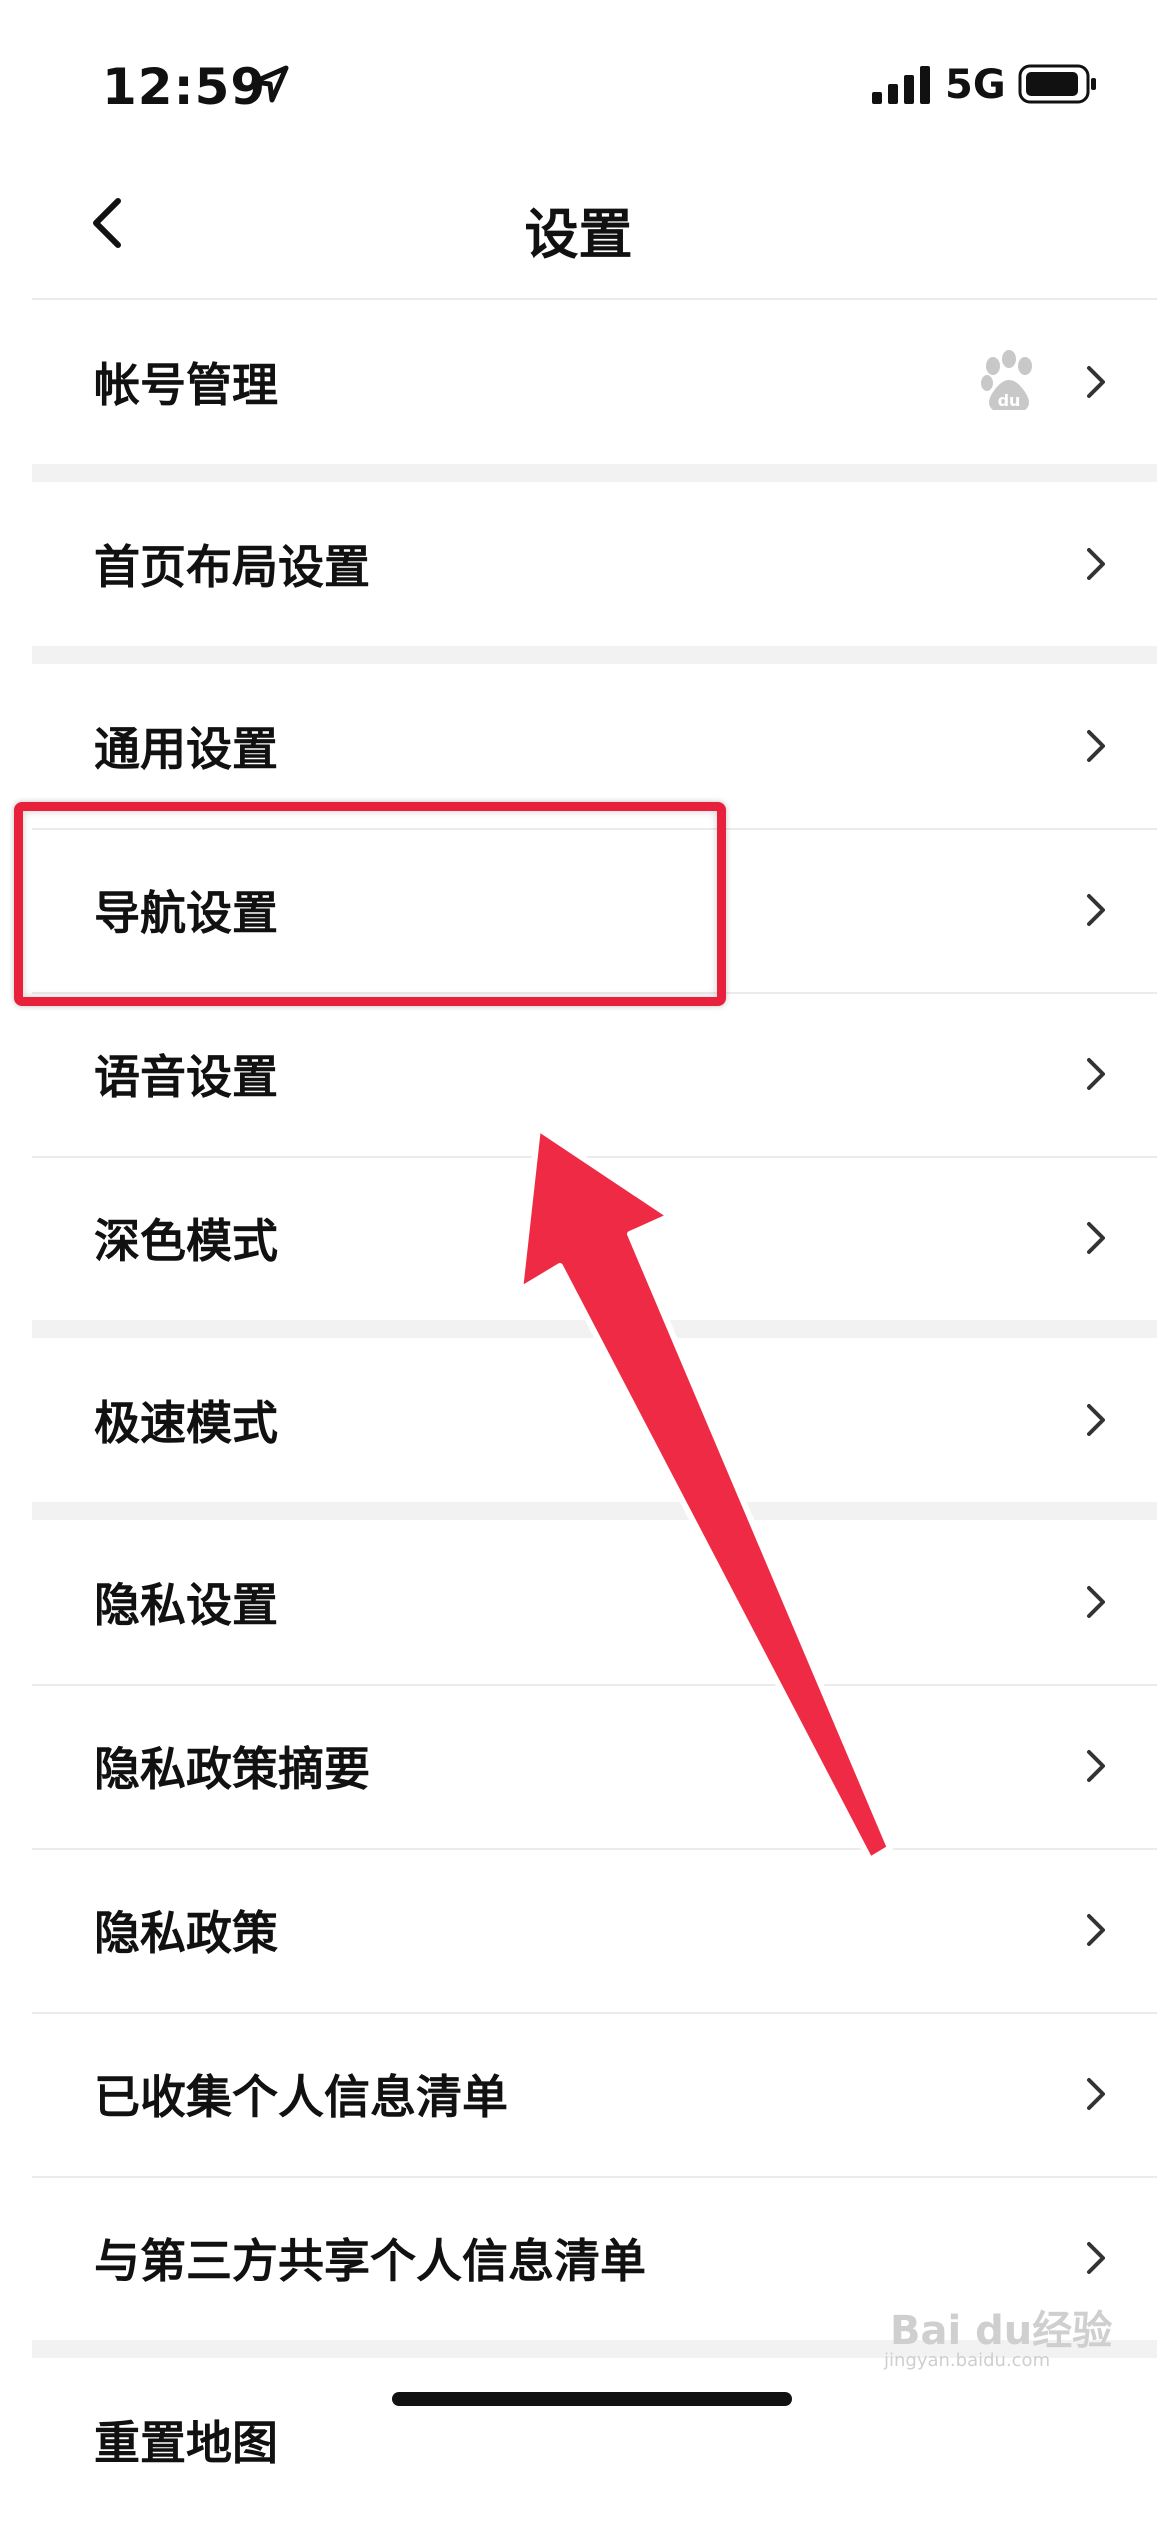 The image size is (1157, 2522). Describe the element at coordinates (578, 75) in the screenshot. I see `status-bar: 12:59 5G` at that location.